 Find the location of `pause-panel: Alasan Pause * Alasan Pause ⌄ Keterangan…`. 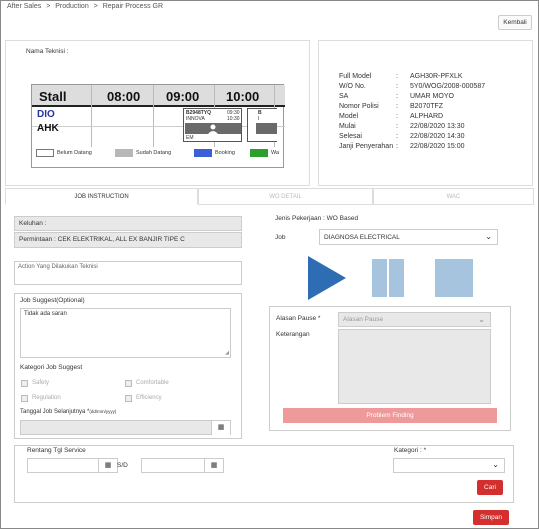

pause-panel: Alasan Pause * Alasan Pause ⌄ Keterangan… is located at coordinates (390, 368).